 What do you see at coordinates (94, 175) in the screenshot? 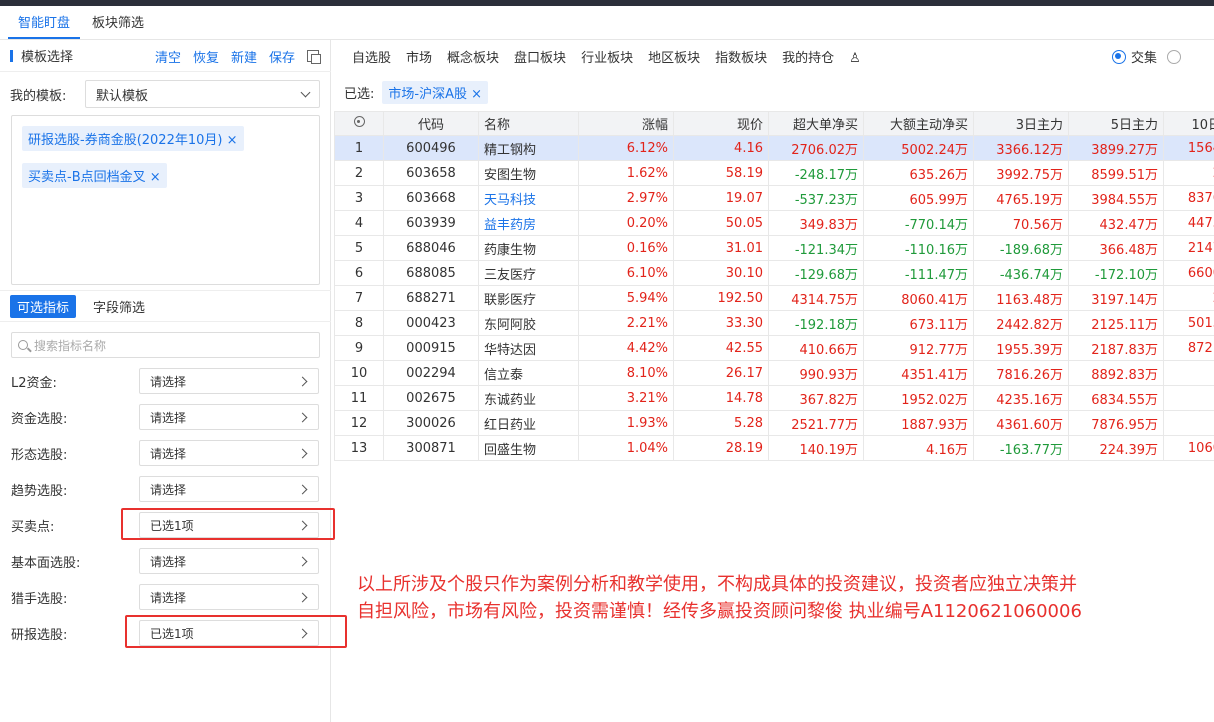
I see `selected-tag: 买卖点-B点回档金叉 ×` at bounding box center [94, 175].